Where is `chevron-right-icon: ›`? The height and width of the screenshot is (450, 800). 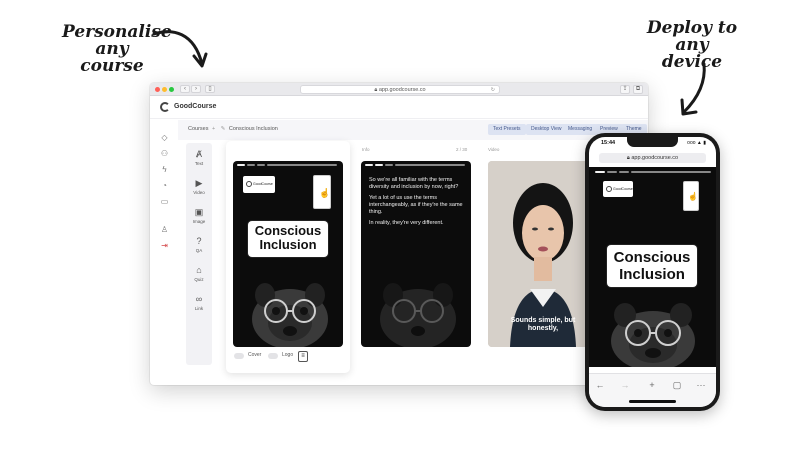 chevron-right-icon: › is located at coordinates (196, 89).